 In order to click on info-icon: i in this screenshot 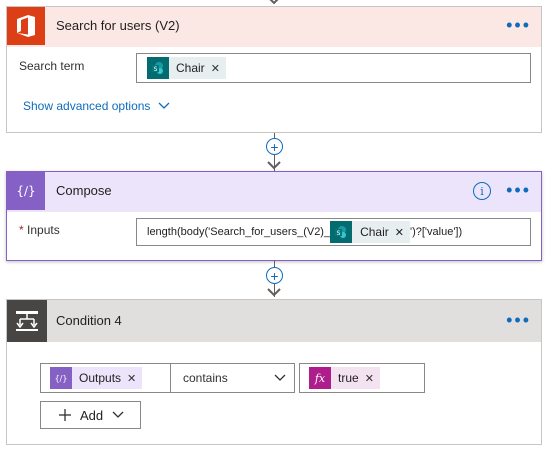, I will do `click(482, 191)`.